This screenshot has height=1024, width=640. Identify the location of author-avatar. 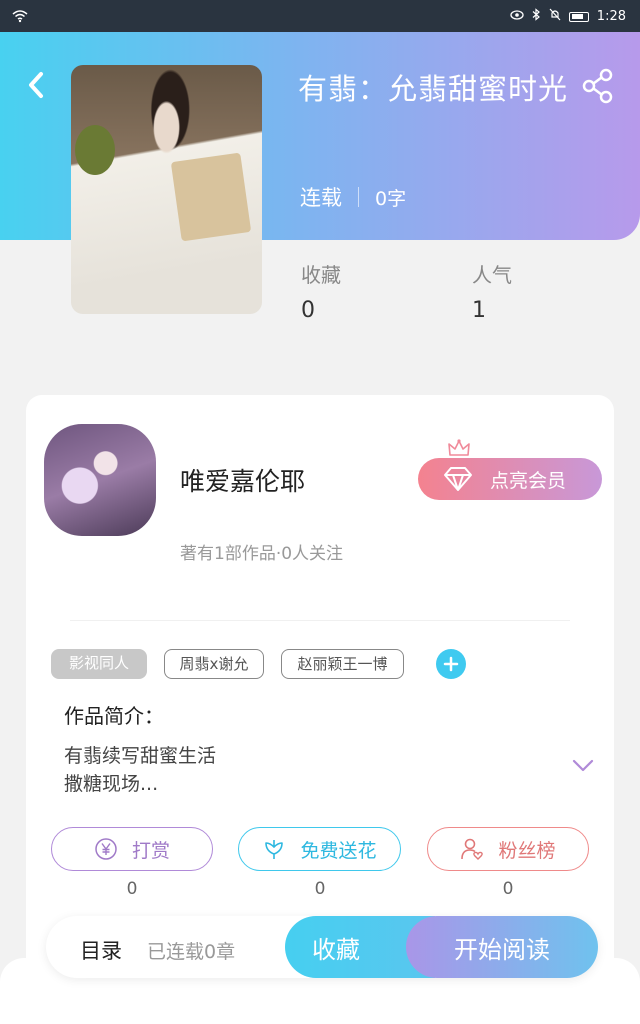
(100, 480).